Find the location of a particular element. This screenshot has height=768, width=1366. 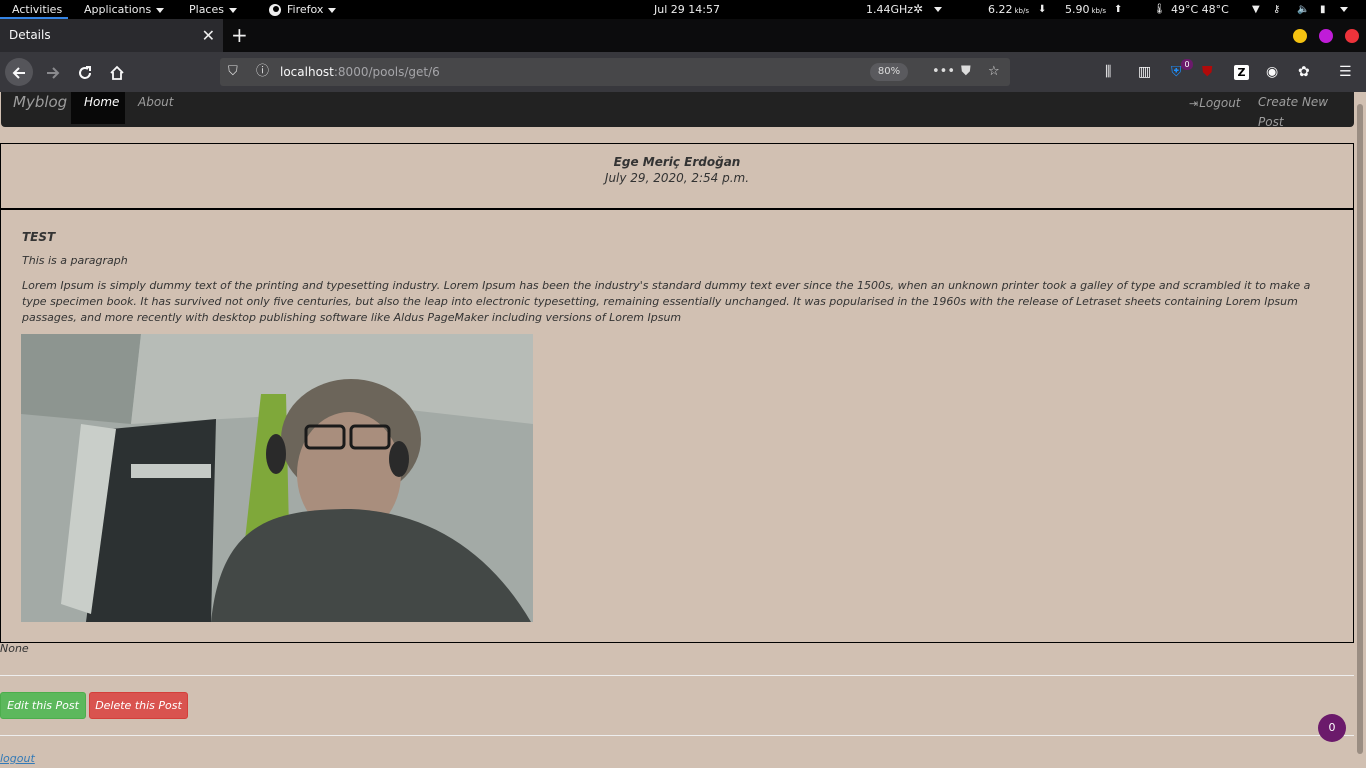

sidebar-icon: ▥ is located at coordinates (1144, 72).